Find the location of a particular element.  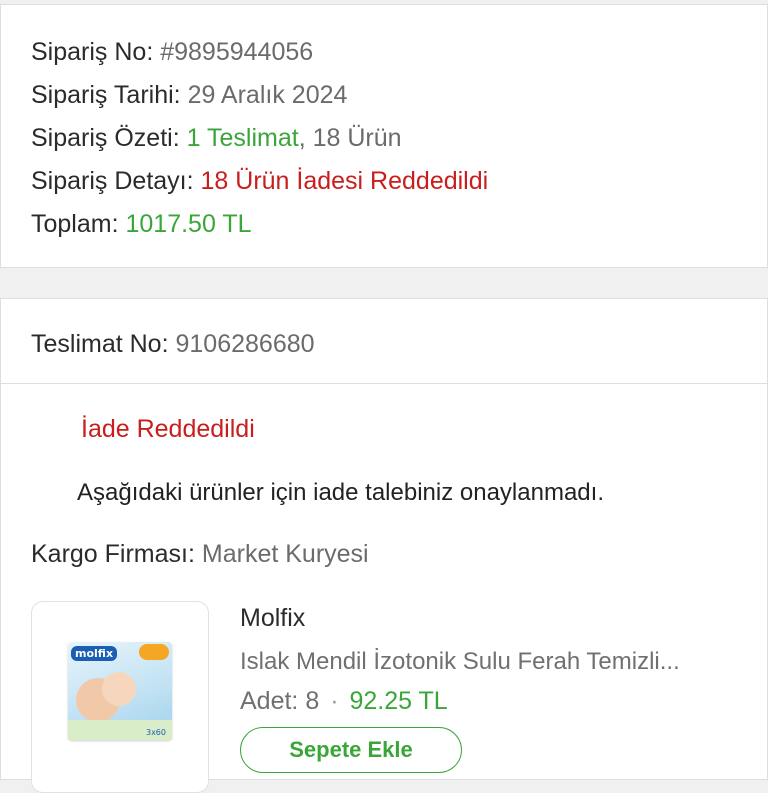

product-image-count: 3x60 is located at coordinates (155, 732).